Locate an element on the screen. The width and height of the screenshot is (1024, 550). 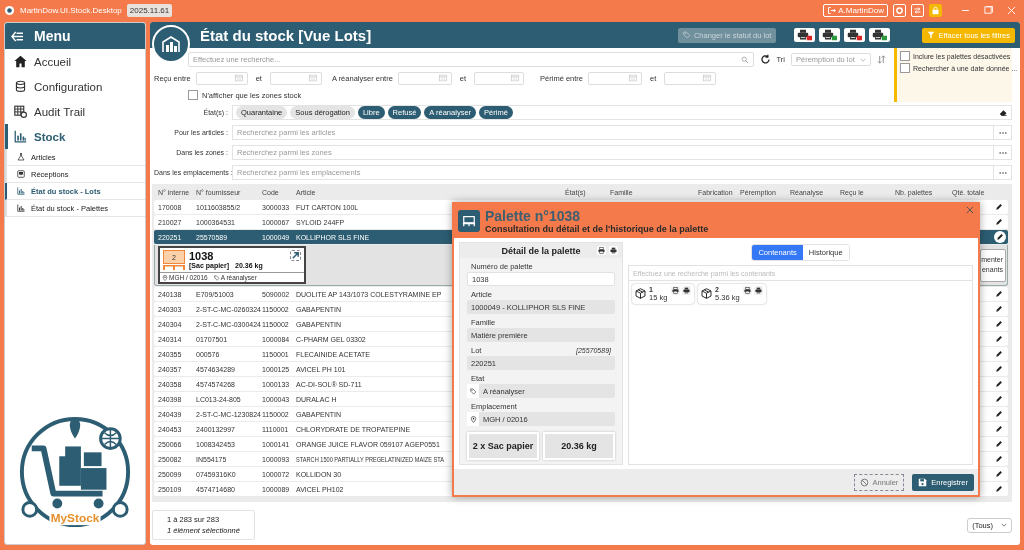
close-button is located at coordinates (970, 210).